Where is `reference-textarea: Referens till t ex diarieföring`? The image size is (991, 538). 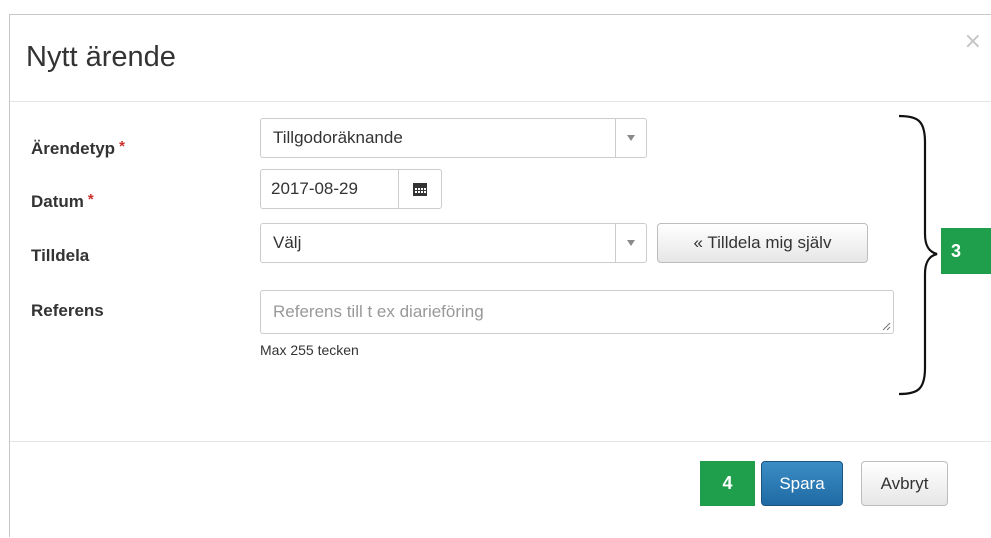 reference-textarea: Referens till t ex diarieföring is located at coordinates (577, 312).